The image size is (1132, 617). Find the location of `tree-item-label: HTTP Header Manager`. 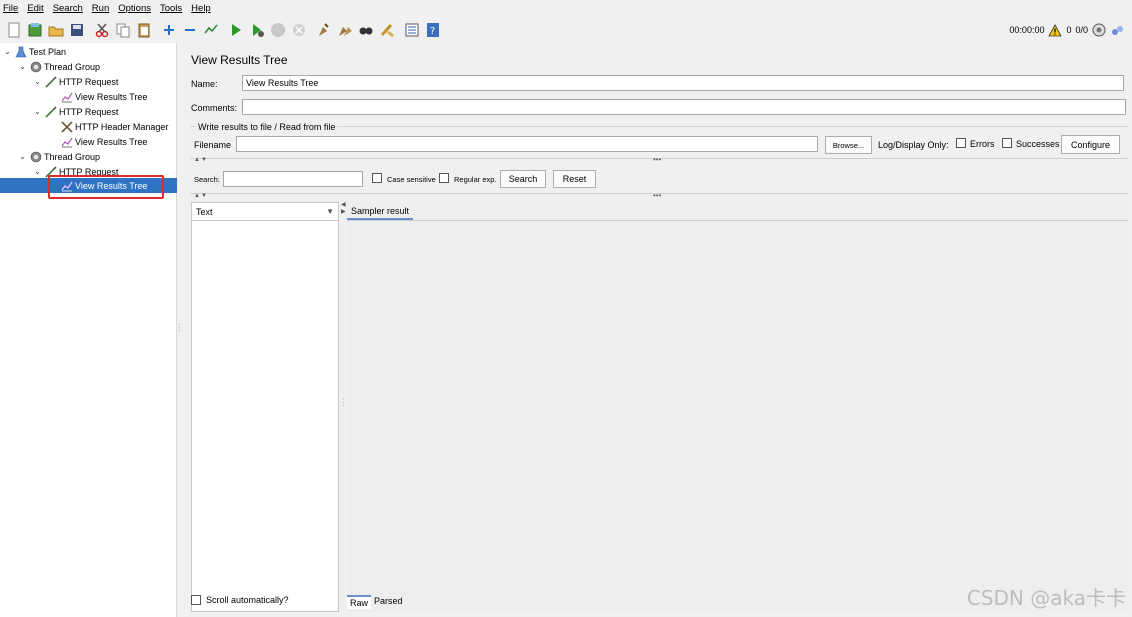

tree-item-label: HTTP Header Manager is located at coordinates (122, 126).